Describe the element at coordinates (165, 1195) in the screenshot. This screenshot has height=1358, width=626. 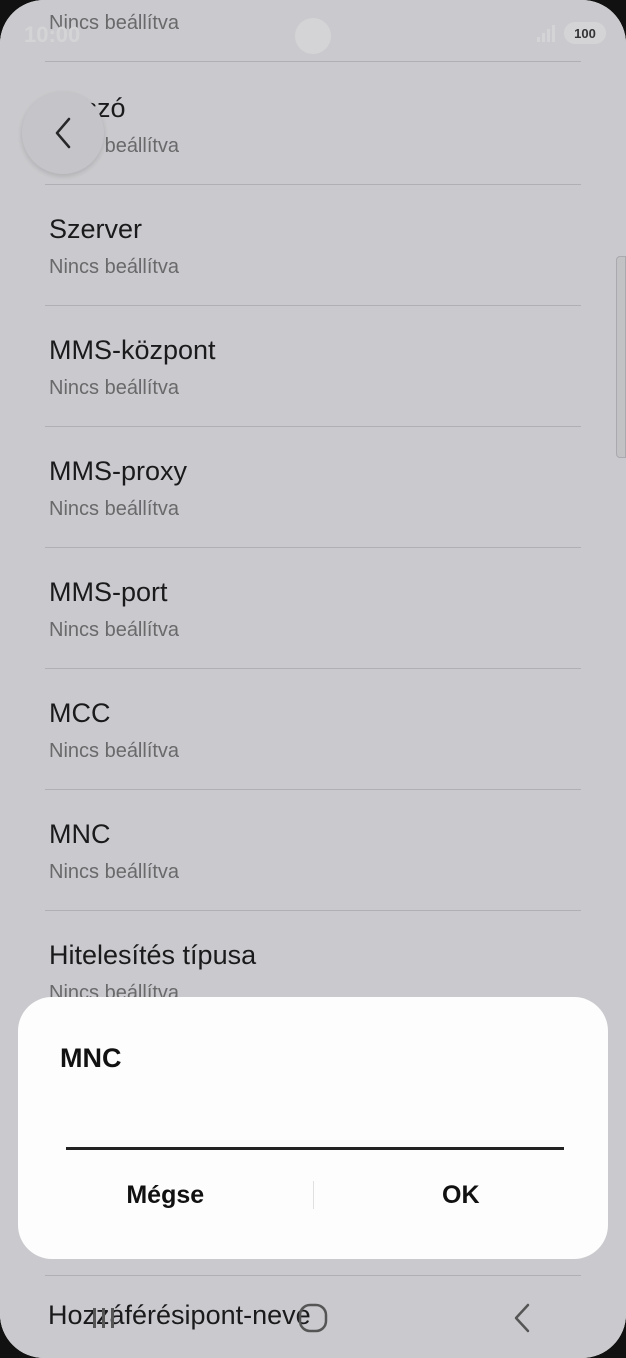
I see `cancel-button: Mégse` at that location.